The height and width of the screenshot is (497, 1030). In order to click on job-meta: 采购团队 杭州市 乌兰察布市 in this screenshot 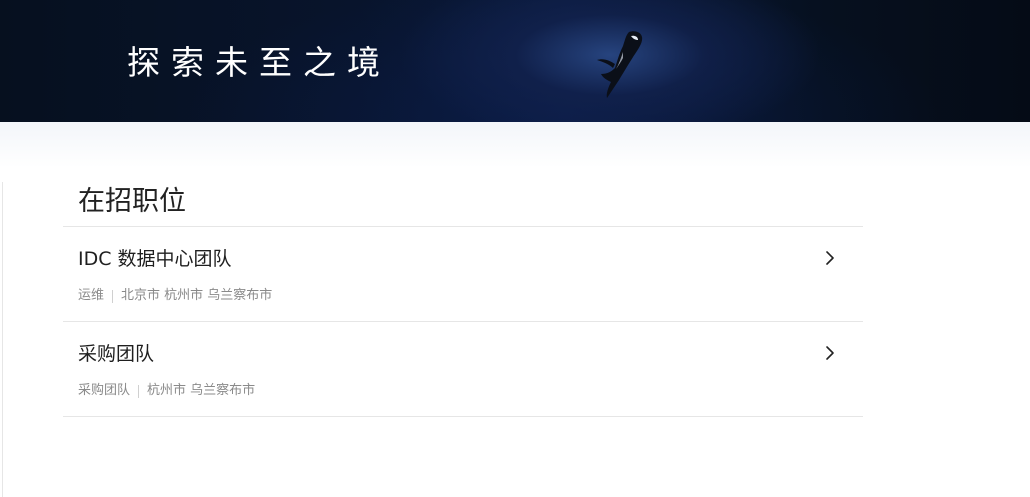, I will do `click(166, 391)`.